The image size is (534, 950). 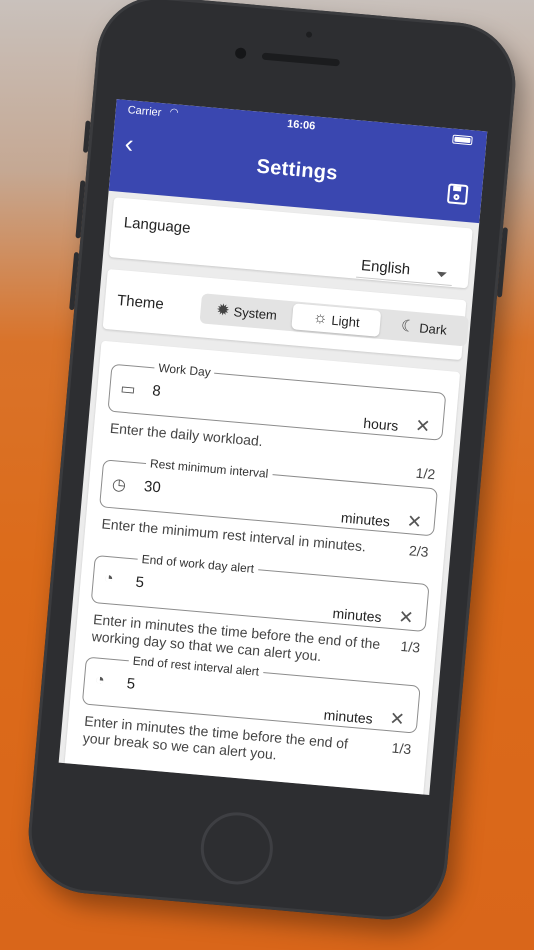 I want to click on status-bar: Carrier ◠ 16:06, so click(x=301, y=126).